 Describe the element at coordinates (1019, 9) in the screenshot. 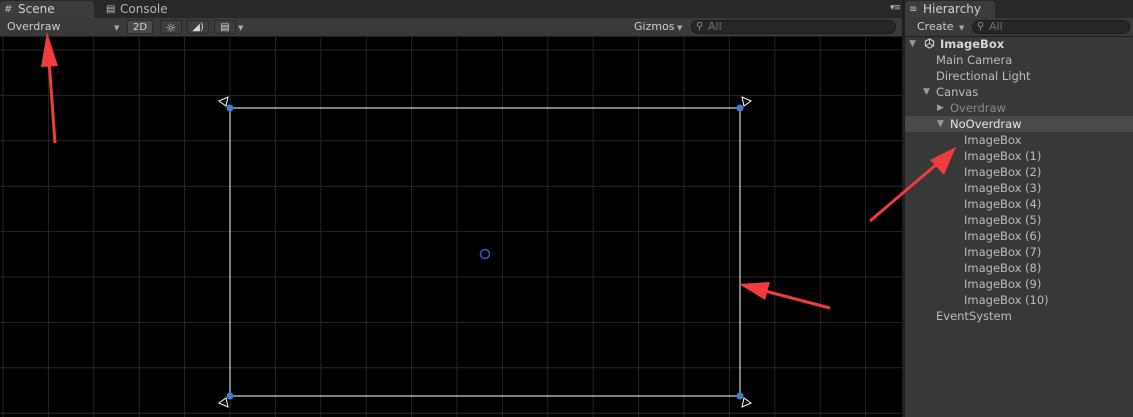

I see `hierarchy-tabstrip: ≡ Hierarchy` at that location.